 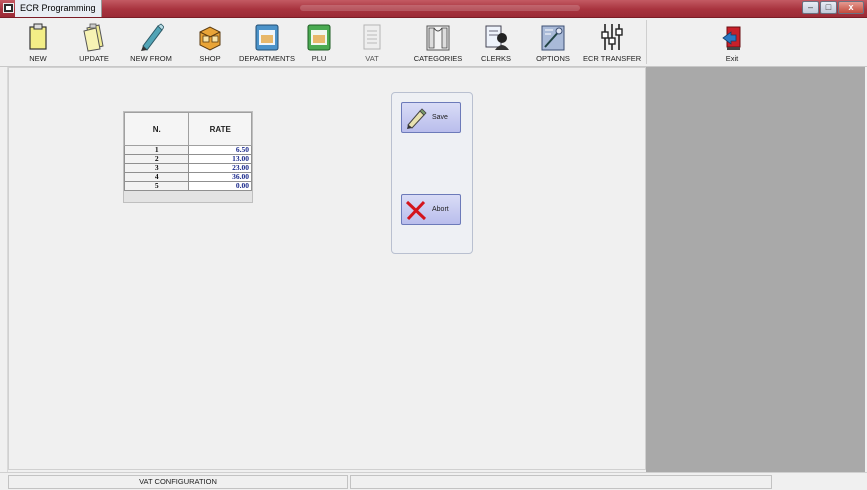 What do you see at coordinates (267, 37) in the screenshot?
I see `departments-icon` at bounding box center [267, 37].